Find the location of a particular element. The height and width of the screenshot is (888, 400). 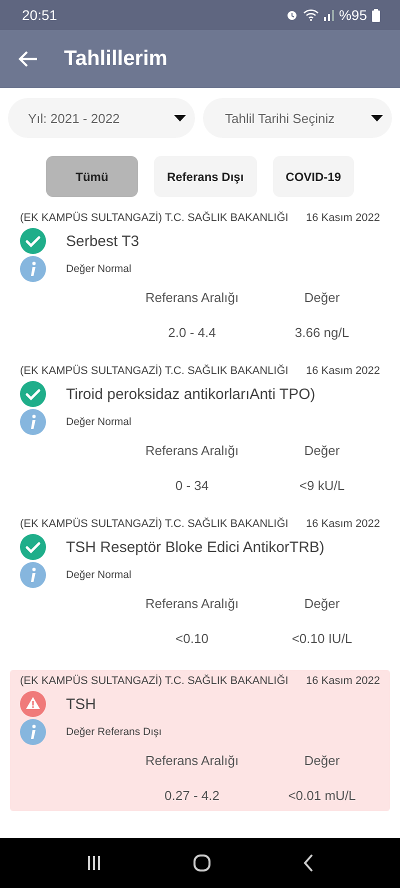

test-name: Tiroid peroksidaz antikorlarıAnti TPO) is located at coordinates (191, 394).